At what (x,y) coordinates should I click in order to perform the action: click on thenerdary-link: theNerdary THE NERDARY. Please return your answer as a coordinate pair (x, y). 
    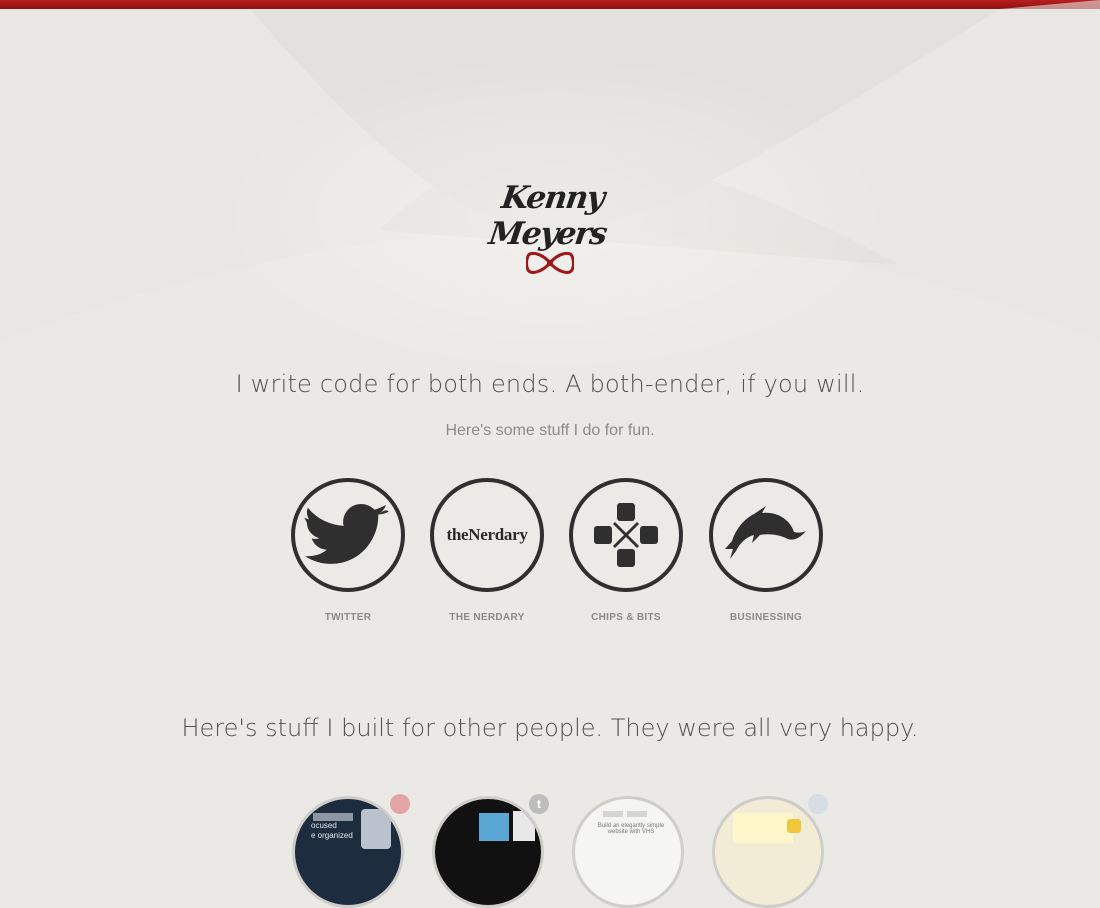
    Looking at the image, I should click on (487, 550).